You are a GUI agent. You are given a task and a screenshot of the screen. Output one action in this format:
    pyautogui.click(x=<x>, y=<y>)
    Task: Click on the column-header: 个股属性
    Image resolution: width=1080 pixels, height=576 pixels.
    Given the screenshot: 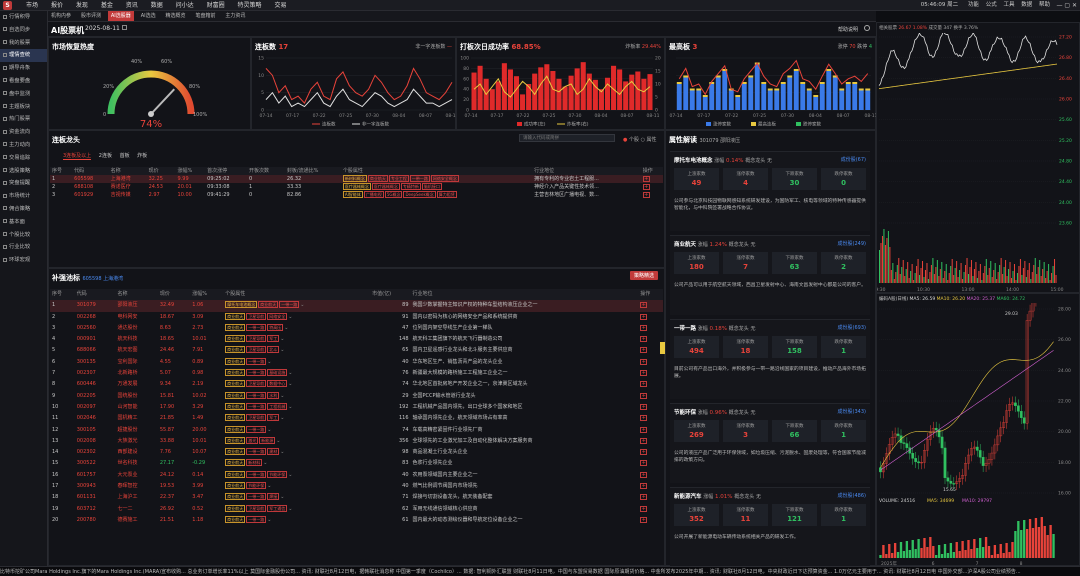 What is the action you would take?
    pyautogui.click(x=436, y=171)
    